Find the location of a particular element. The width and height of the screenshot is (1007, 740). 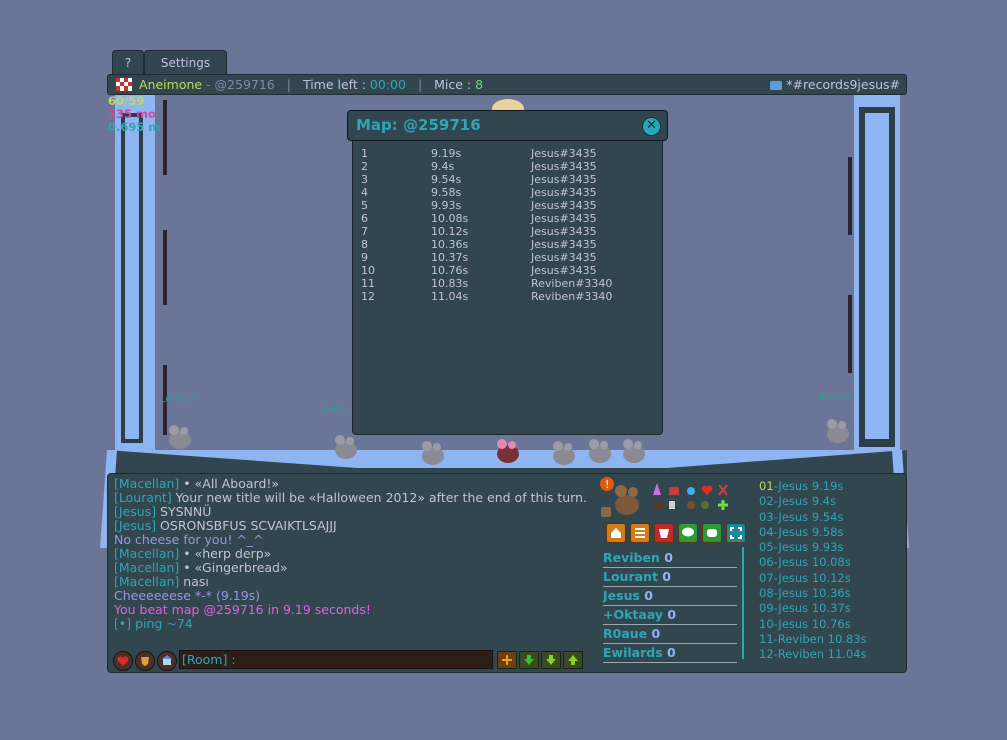

player-name: +Oktaay is located at coordinates (633, 614).